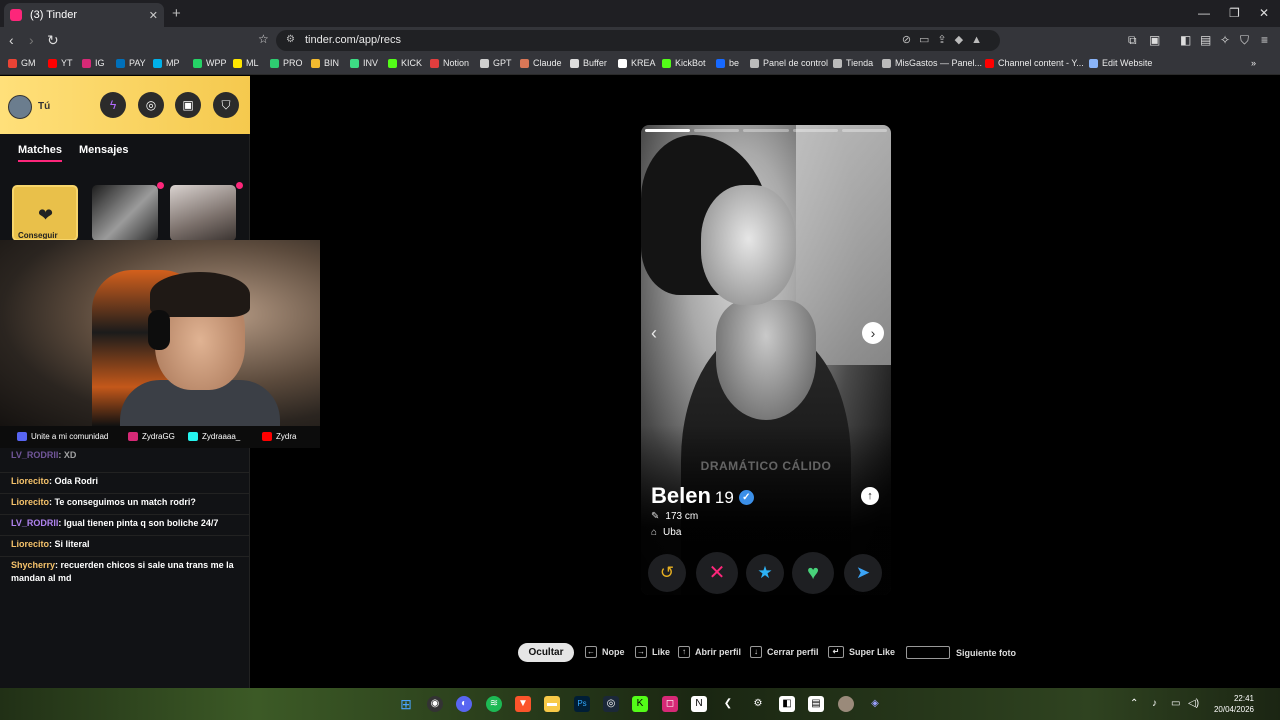 This screenshot has height=720, width=1280. I want to click on social-label: Zydra, so click(286, 436).